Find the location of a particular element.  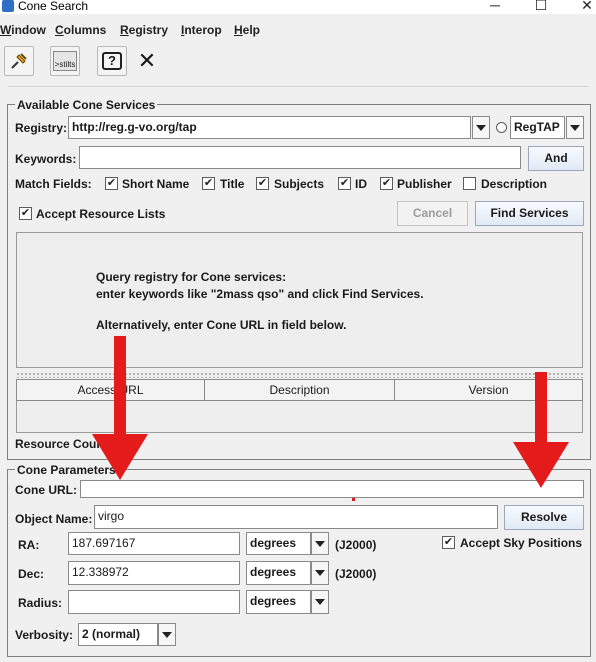

stilts-button: >stilts is located at coordinates (65, 61).